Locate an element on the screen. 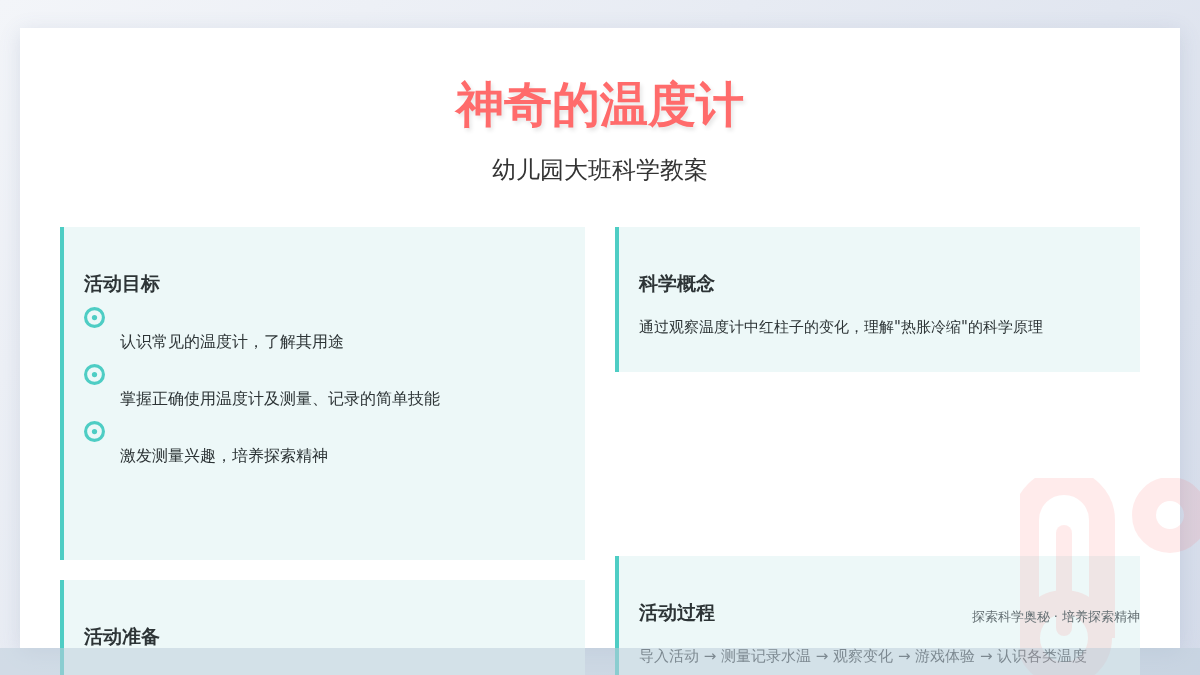 This screenshot has height=675, width=1200. section-heading: 活动目标 is located at coordinates (122, 283).